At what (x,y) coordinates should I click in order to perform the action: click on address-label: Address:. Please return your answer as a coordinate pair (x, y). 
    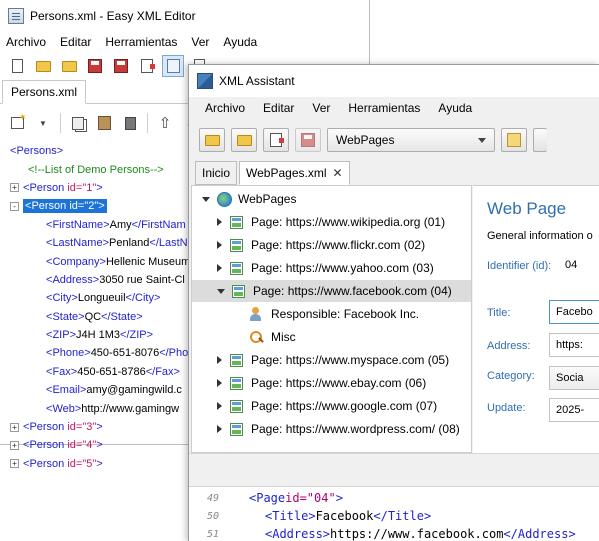
    Looking at the image, I should click on (509, 346).